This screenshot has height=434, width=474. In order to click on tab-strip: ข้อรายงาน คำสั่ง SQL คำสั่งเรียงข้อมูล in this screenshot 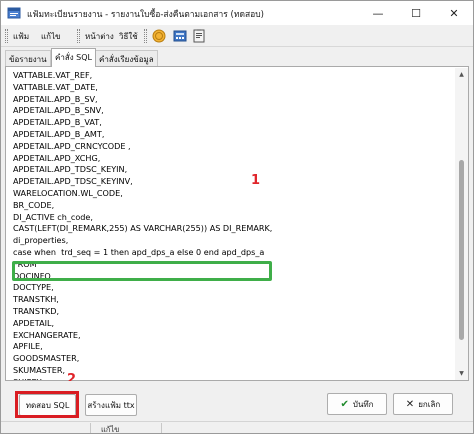, I will do `click(237, 57)`.